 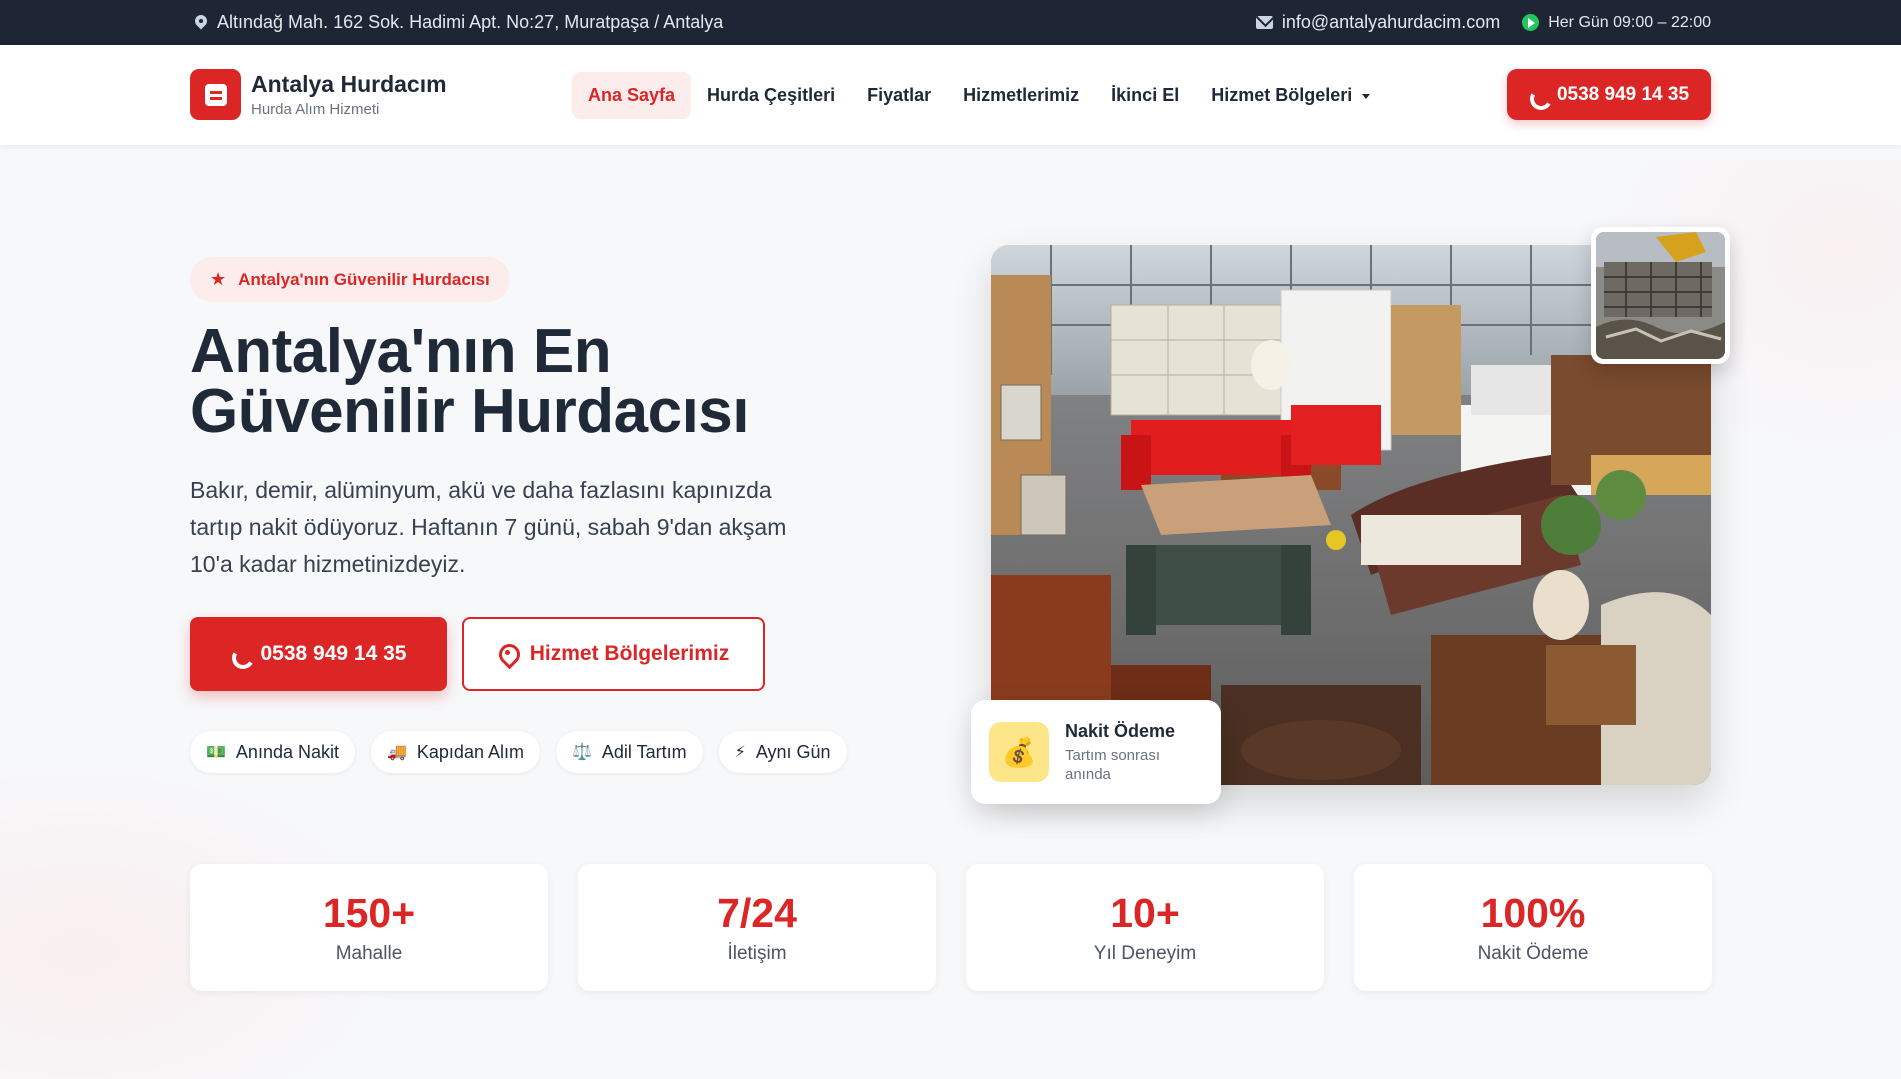 I want to click on nav-item-hizmet-bolgeleri: Hizmet Bölgeleri, so click(x=1290, y=95).